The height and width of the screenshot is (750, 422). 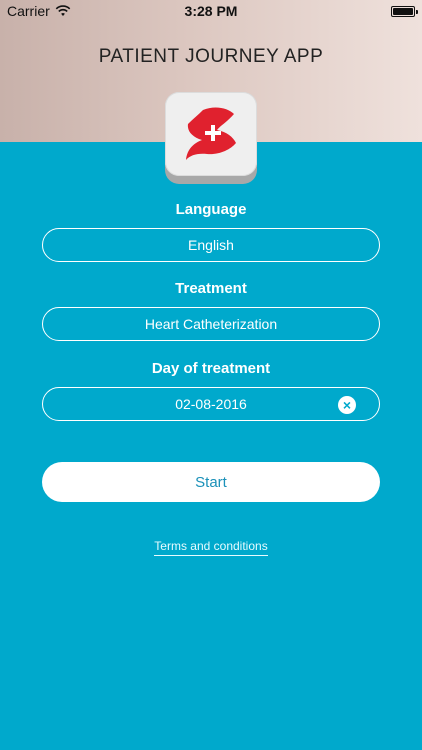 I want to click on logo-tile, so click(x=211, y=134).